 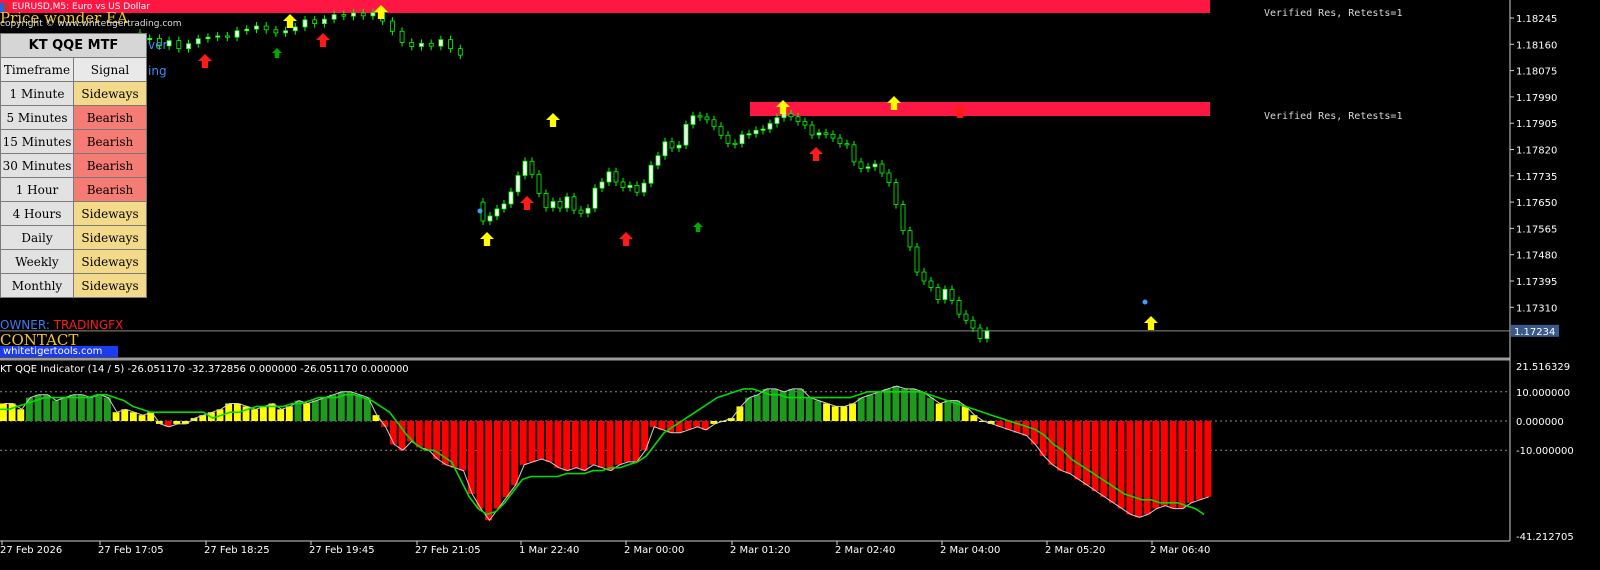 What do you see at coordinates (448, 550) in the screenshot?
I see `time-axis-label: 27 Feb 21:05` at bounding box center [448, 550].